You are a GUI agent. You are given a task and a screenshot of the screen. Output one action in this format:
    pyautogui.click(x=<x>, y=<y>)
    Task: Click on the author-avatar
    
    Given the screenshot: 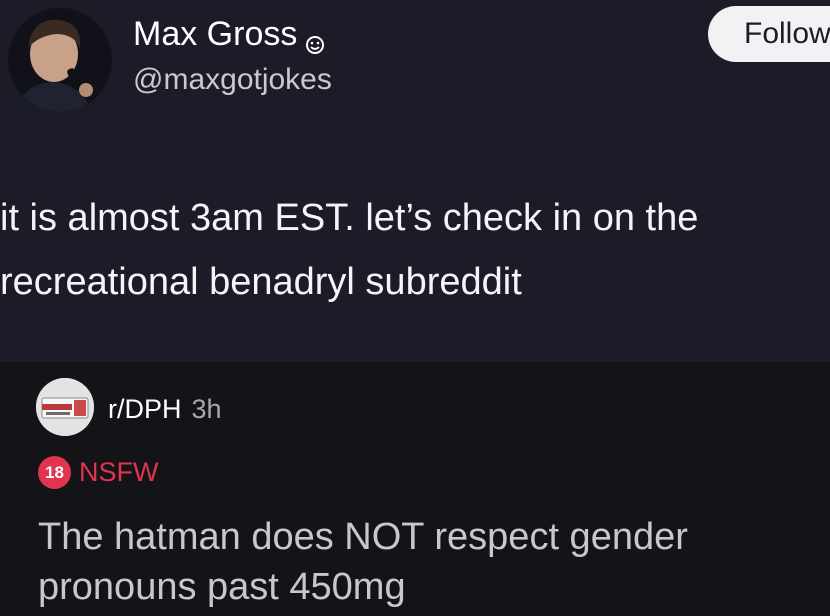 What is the action you would take?
    pyautogui.click(x=60, y=60)
    